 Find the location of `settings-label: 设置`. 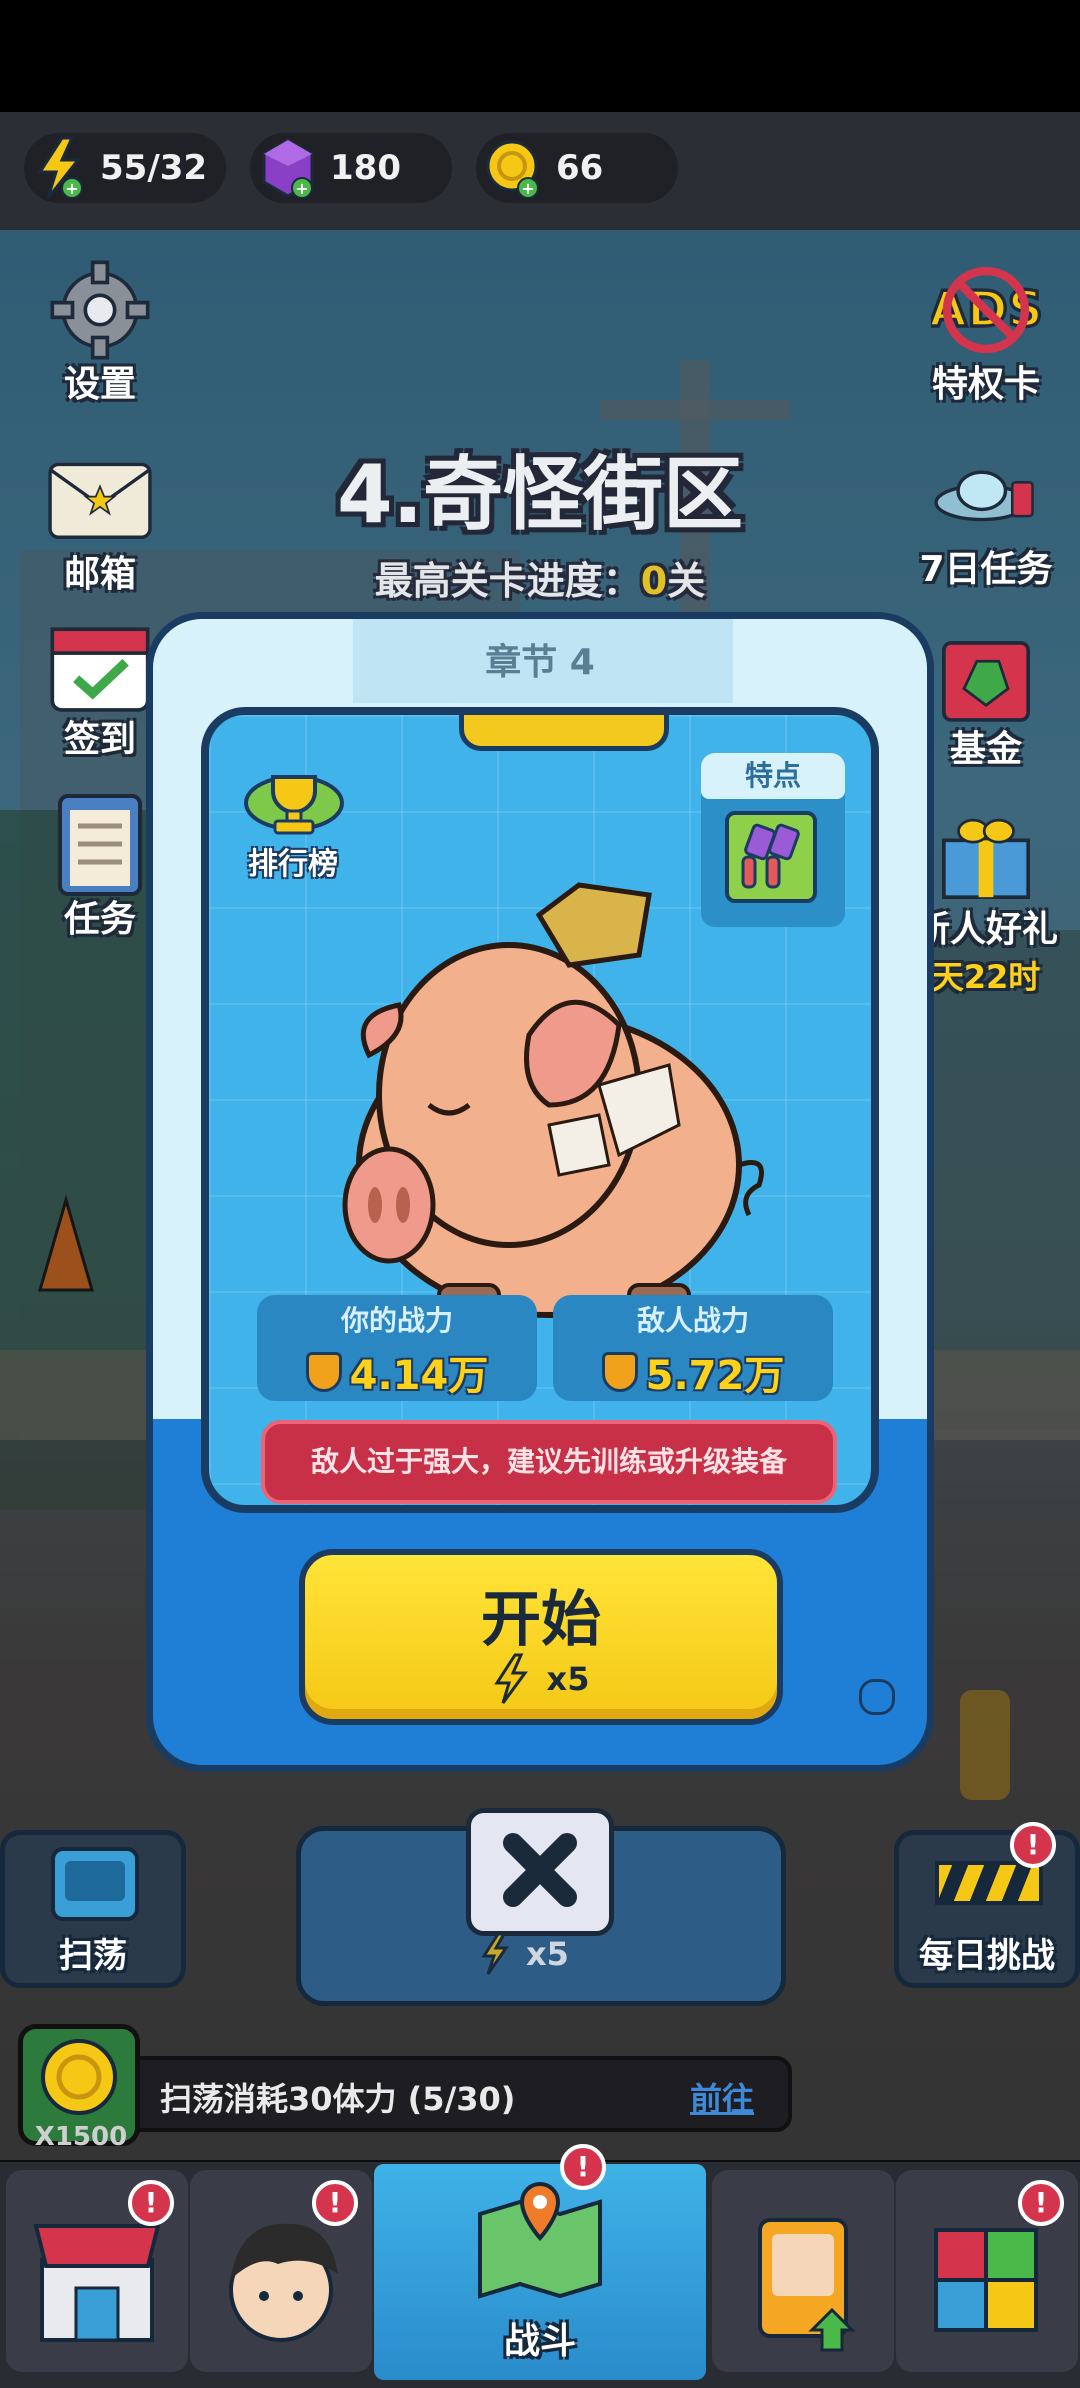

settings-label: 设置 is located at coordinates (99, 384).